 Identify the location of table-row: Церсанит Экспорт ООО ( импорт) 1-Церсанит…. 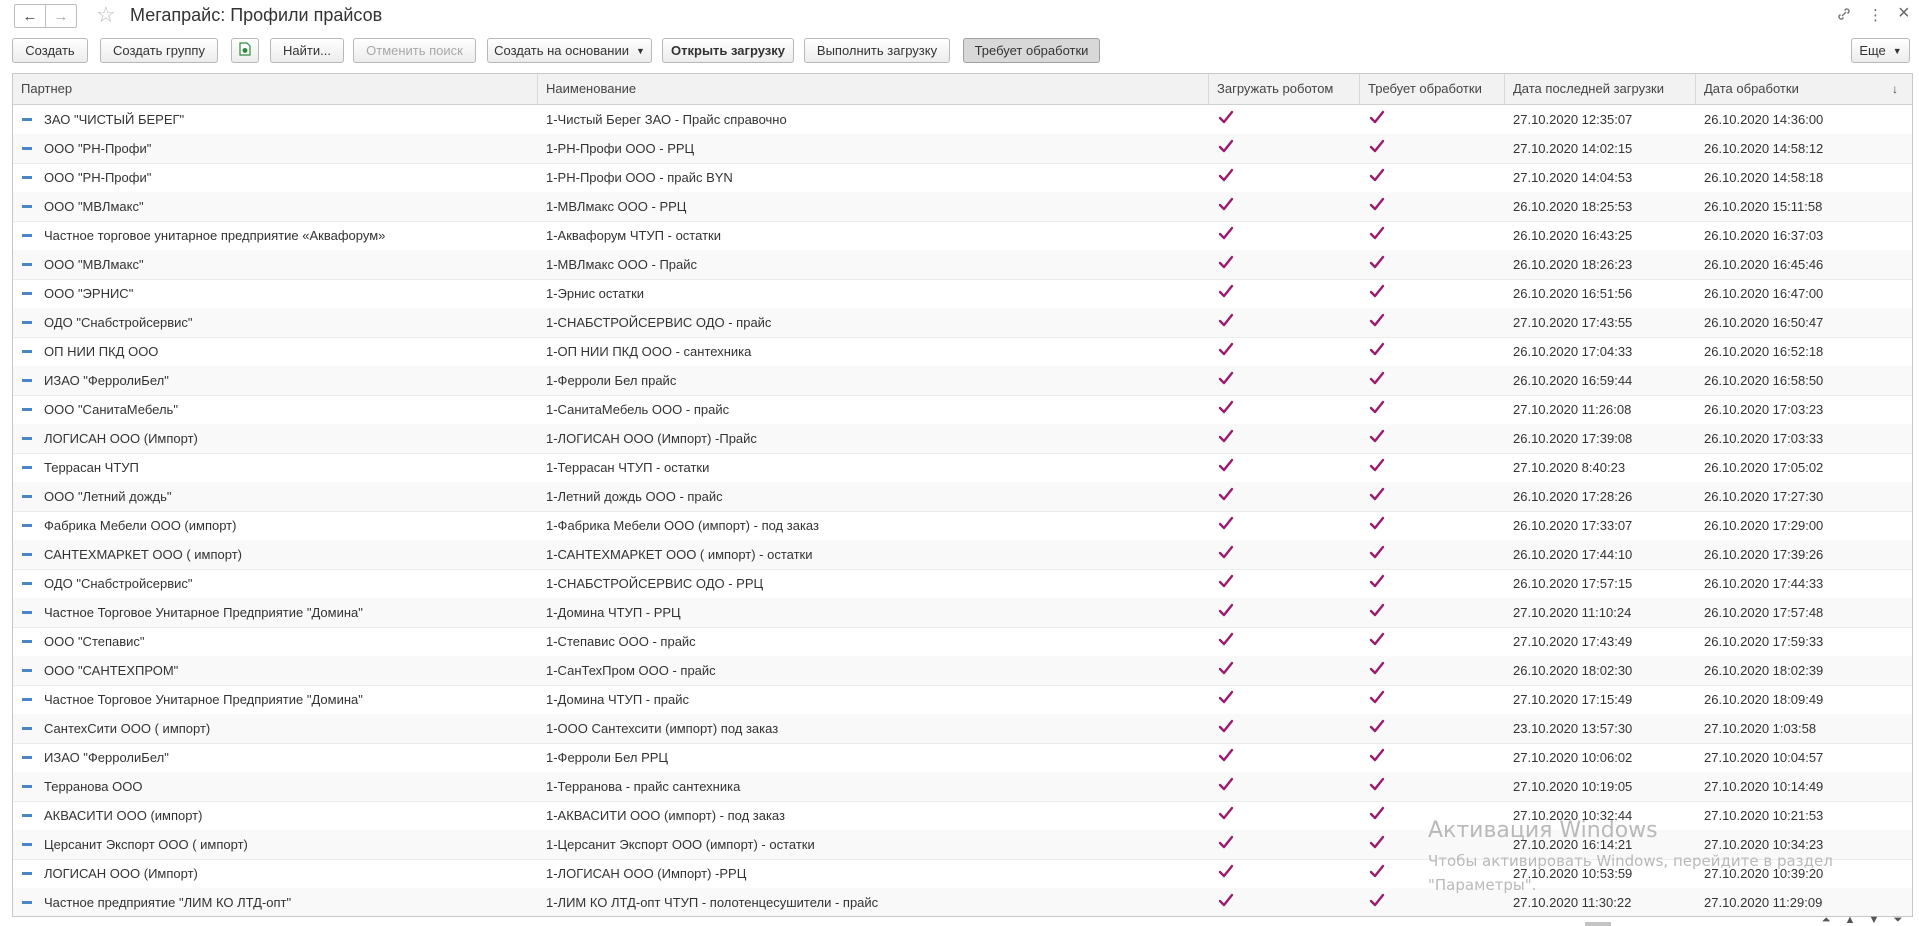
(962, 845).